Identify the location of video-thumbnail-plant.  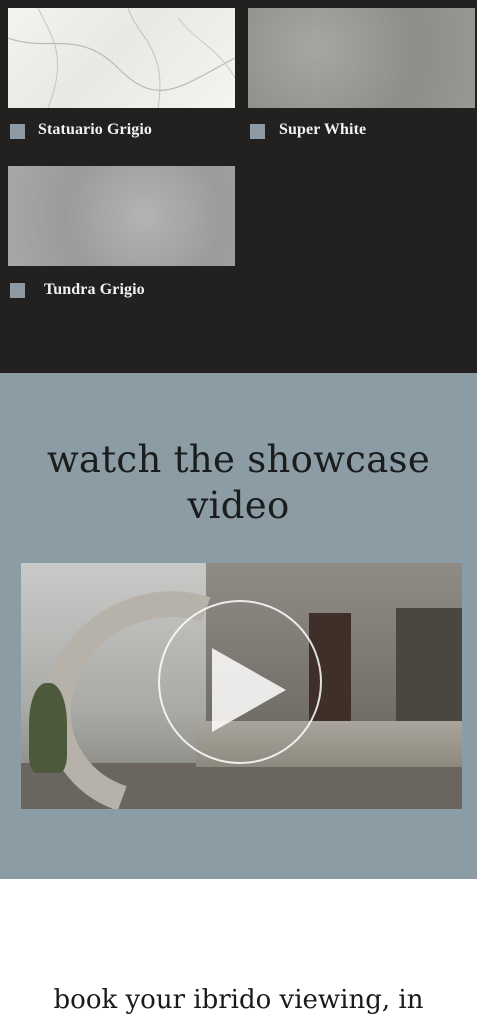
(48, 728).